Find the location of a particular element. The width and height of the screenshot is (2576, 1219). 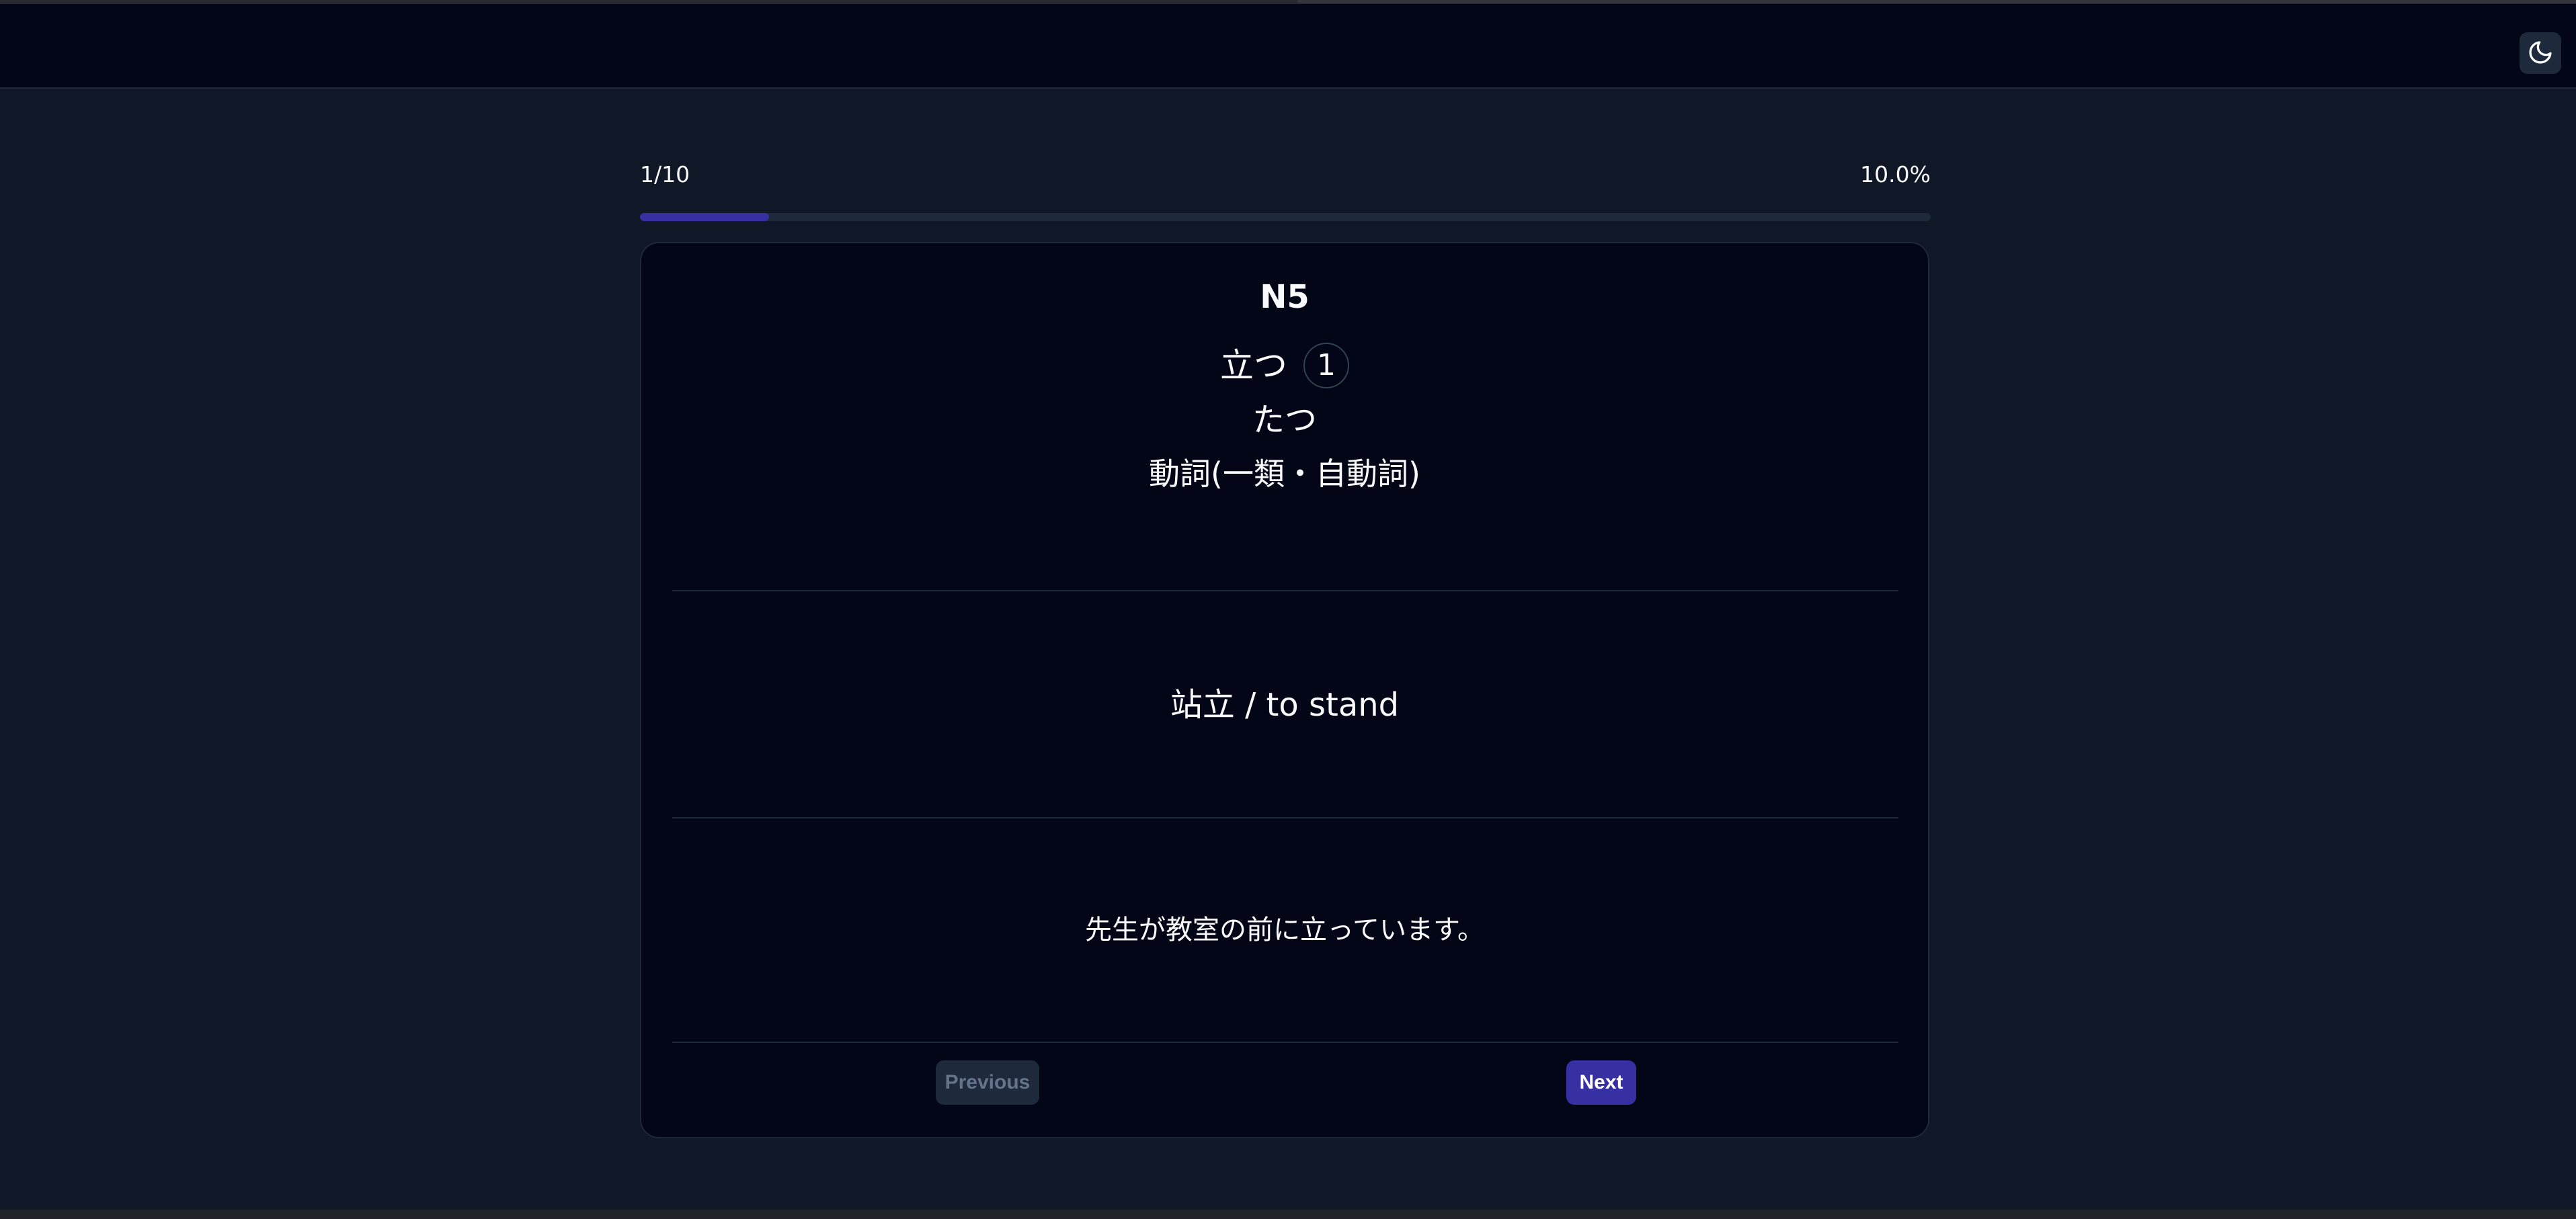

jlpt-level: N5 is located at coordinates (1285, 297).